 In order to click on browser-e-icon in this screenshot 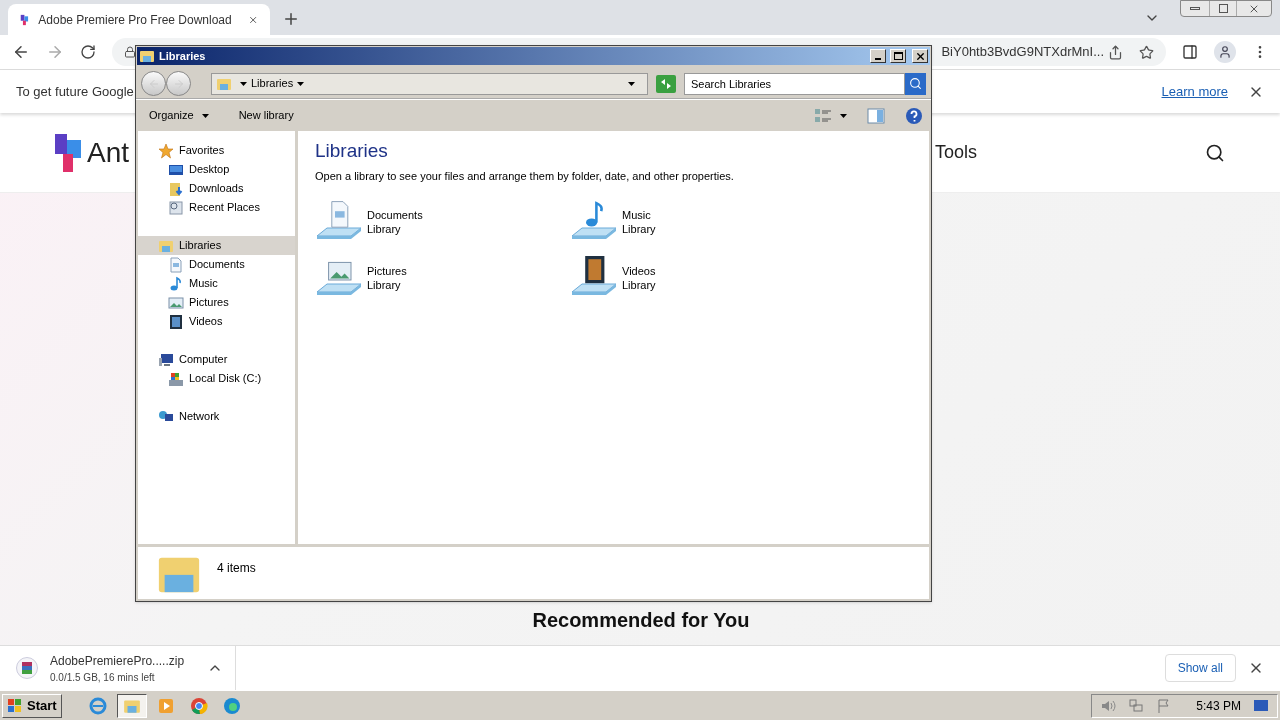, I will do `click(97, 705)`.